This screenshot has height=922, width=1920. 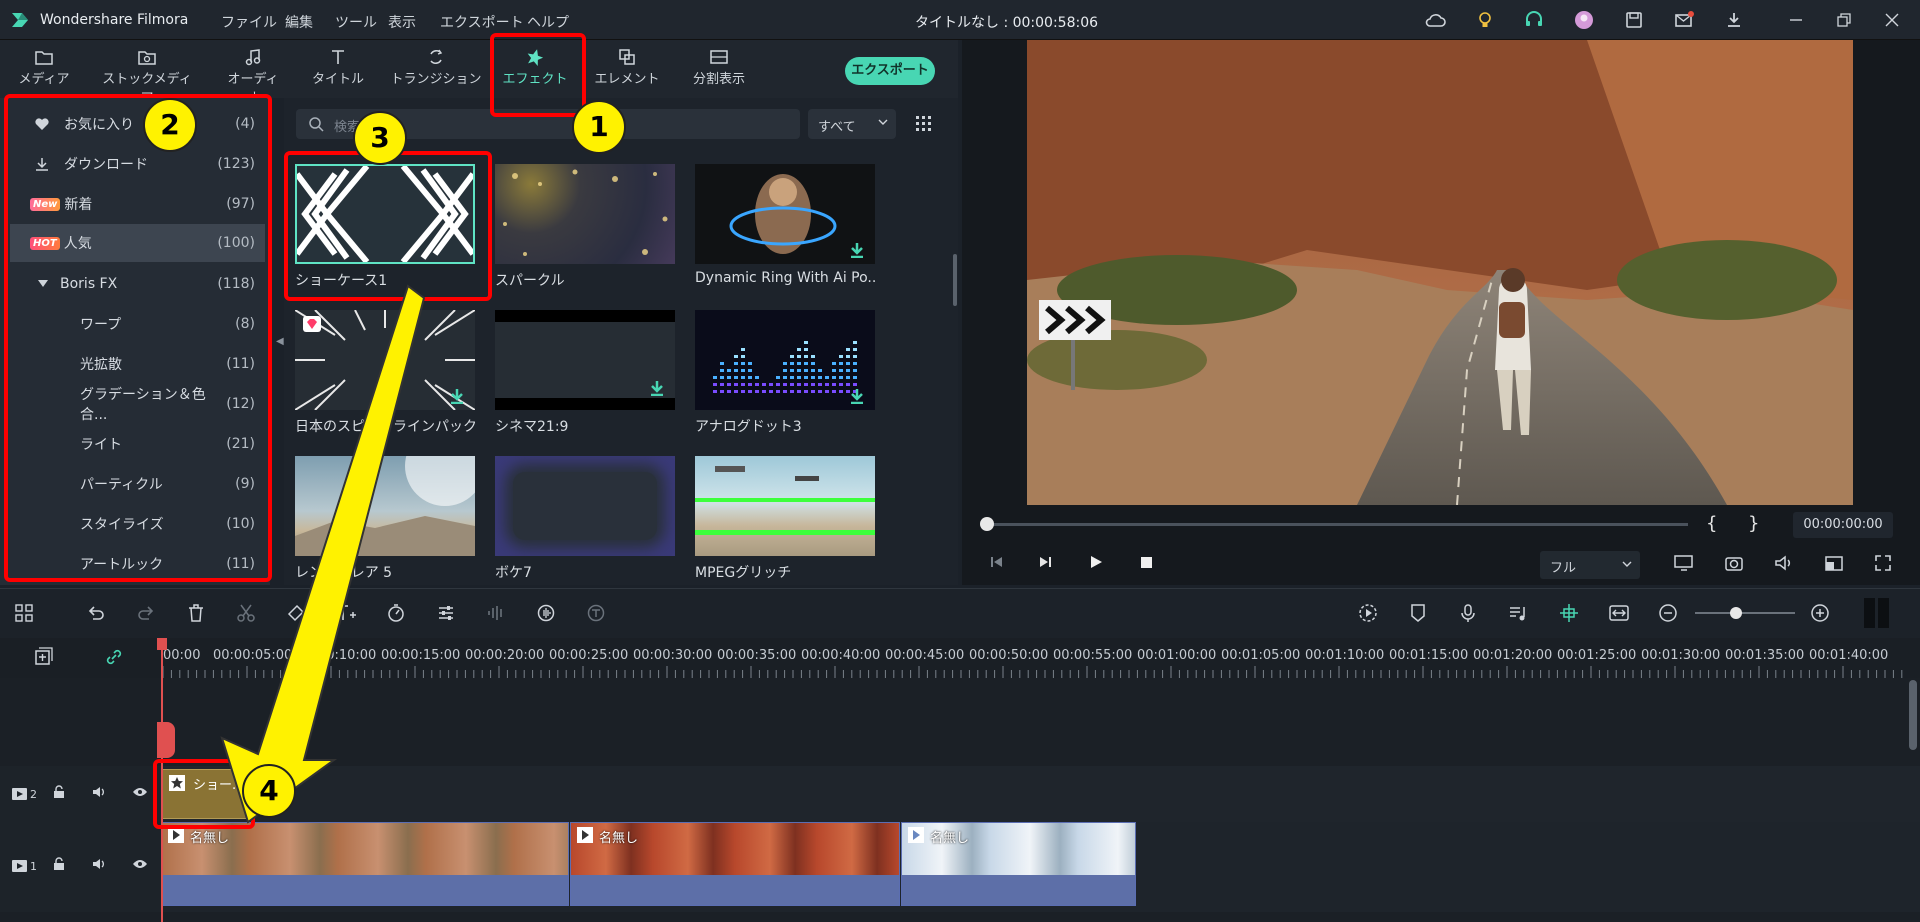 What do you see at coordinates (380, 138) in the screenshot?
I see `step-marker-3: 3` at bounding box center [380, 138].